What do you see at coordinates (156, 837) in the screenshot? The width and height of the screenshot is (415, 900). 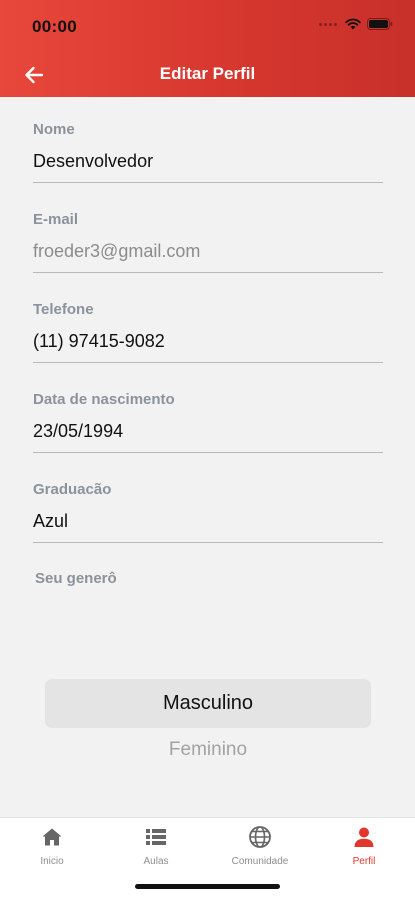 I see `list-icon` at bounding box center [156, 837].